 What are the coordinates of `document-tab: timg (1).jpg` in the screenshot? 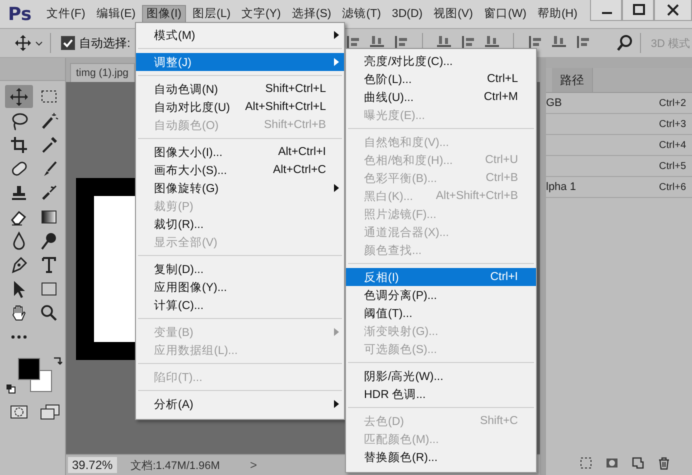 It's located at (102, 72).